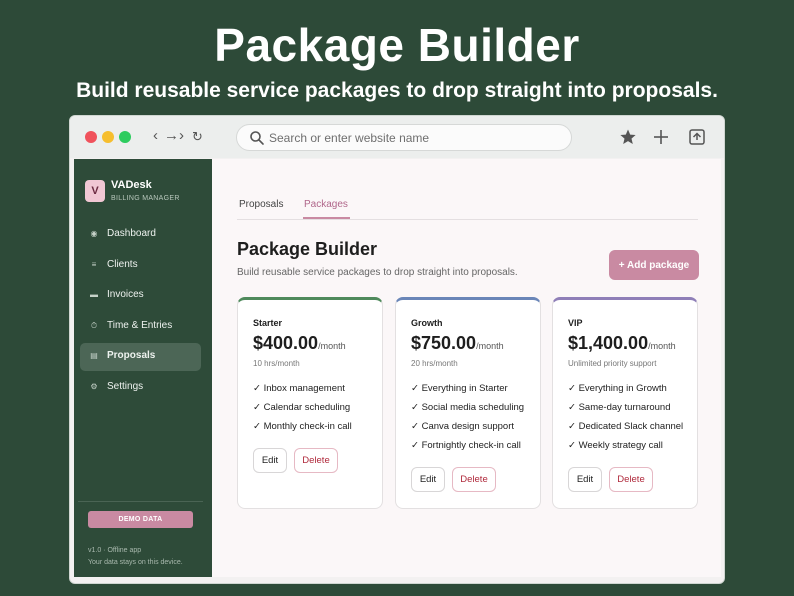  Describe the element at coordinates (654, 265) in the screenshot. I see `add-package-button: + Add package` at that location.